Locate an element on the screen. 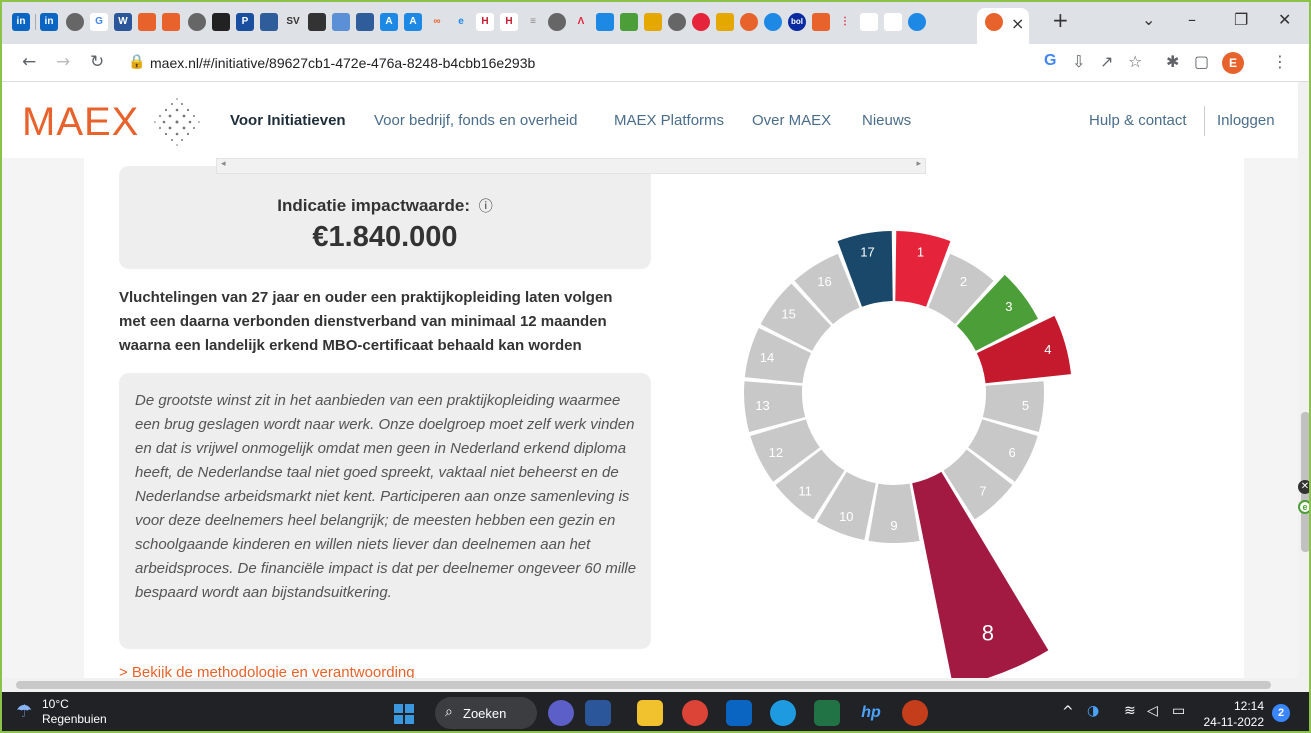  nav-over-maex: Over MAEX is located at coordinates (791, 120).